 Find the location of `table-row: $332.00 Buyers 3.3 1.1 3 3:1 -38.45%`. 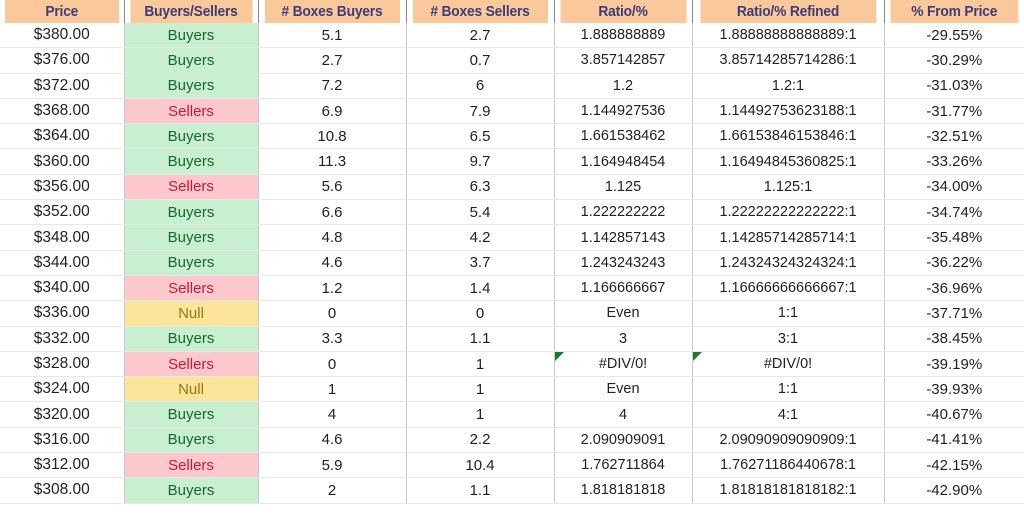

table-row: $332.00 Buyers 3.3 1.1 3 3:1 -38.45% is located at coordinates (512, 339).